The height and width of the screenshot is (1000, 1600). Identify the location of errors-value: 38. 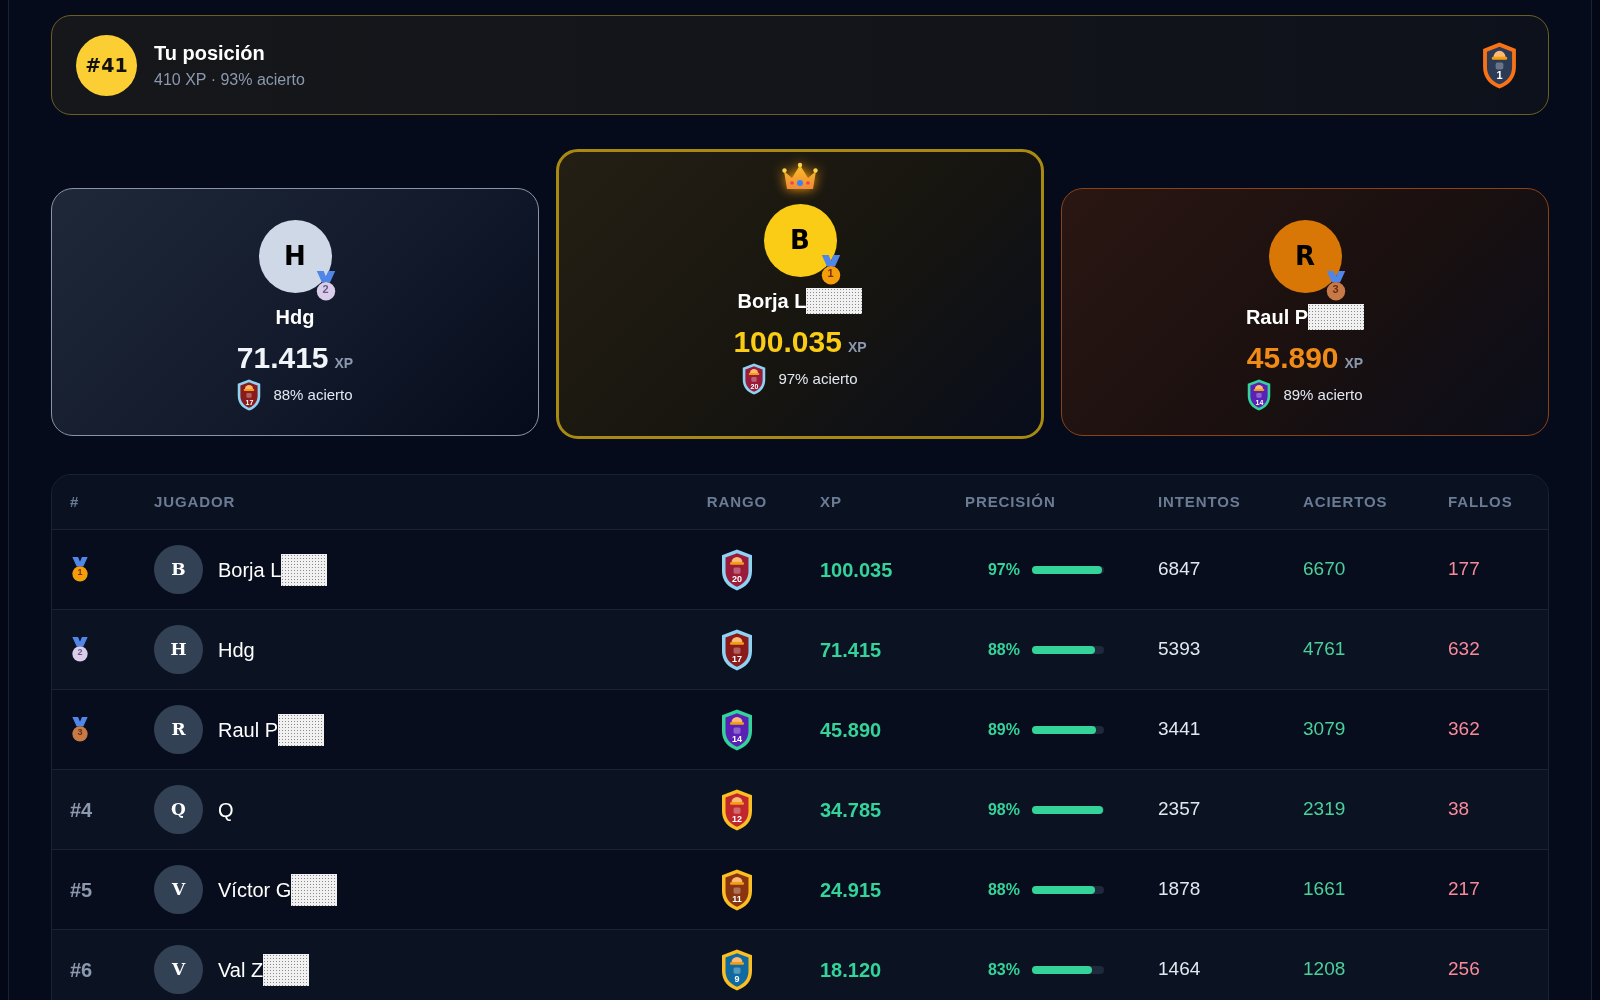
(1459, 809).